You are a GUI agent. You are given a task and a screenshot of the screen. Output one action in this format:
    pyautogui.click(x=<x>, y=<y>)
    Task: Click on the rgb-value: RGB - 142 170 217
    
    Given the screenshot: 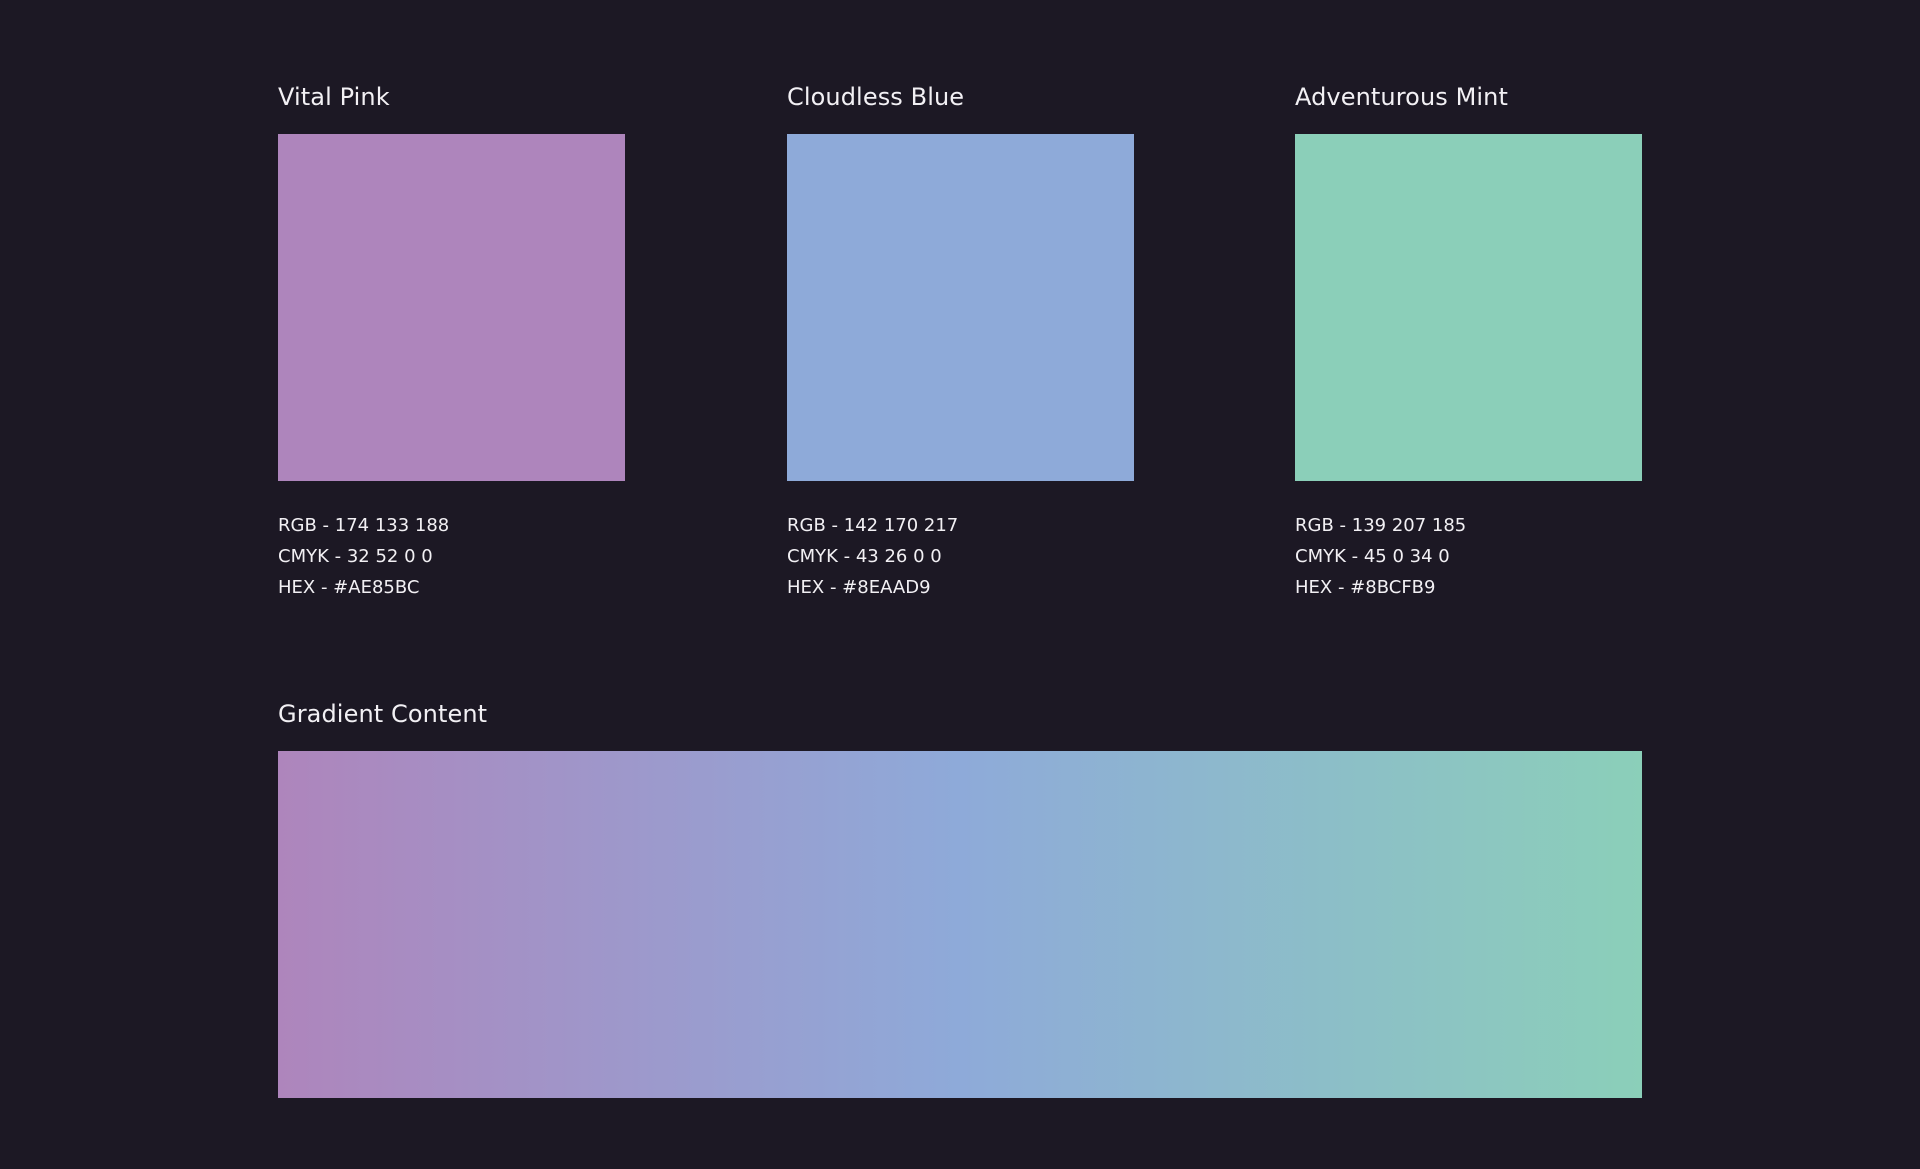 What is the action you would take?
    pyautogui.click(x=873, y=525)
    